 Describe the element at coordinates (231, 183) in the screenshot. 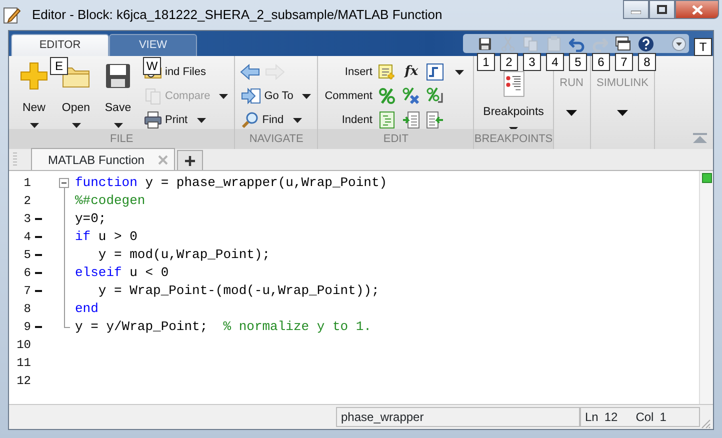

I see `code-line: function y = phase_wrapper(u,Wrap_Point)` at that location.